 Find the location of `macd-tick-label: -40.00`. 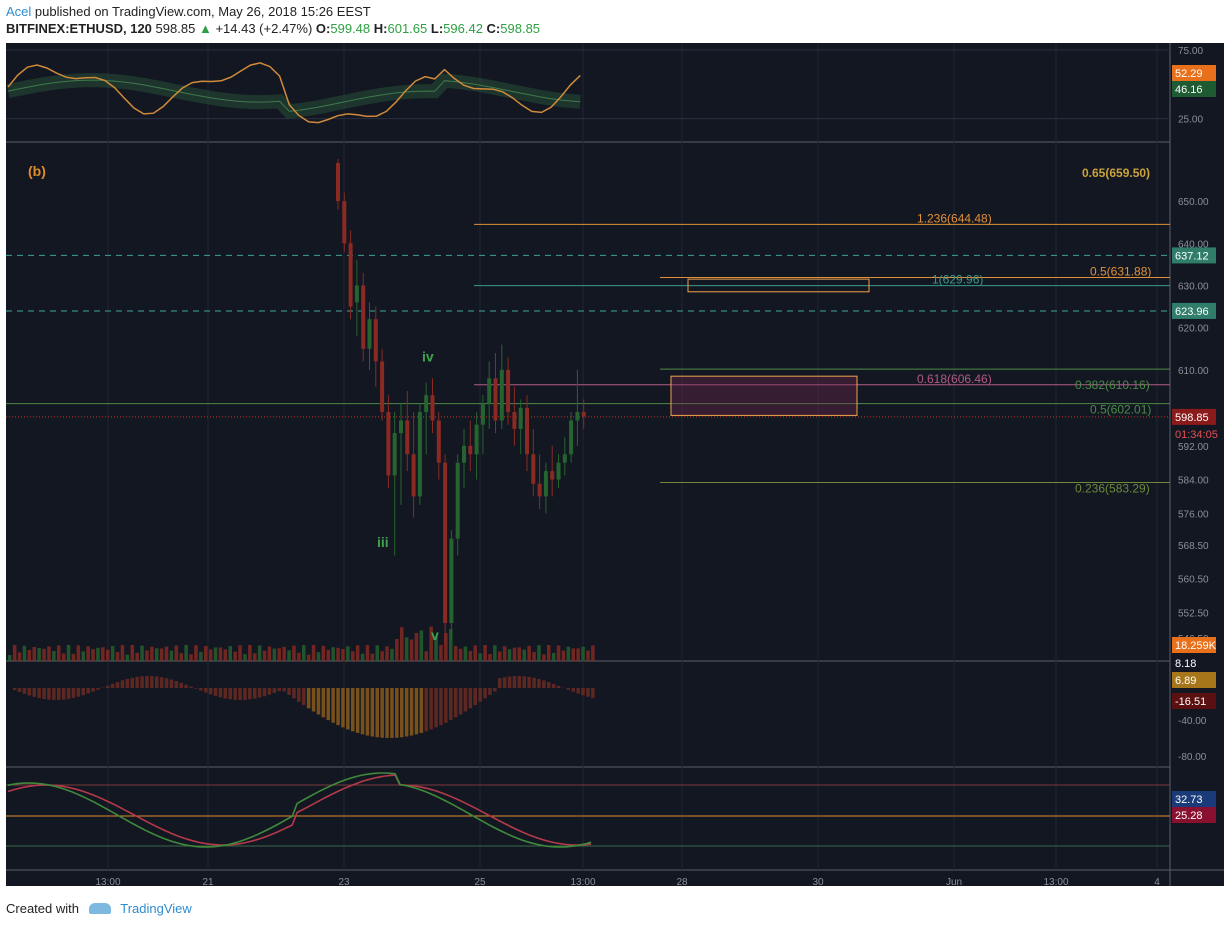

macd-tick-label: -40.00 is located at coordinates (1192, 721).